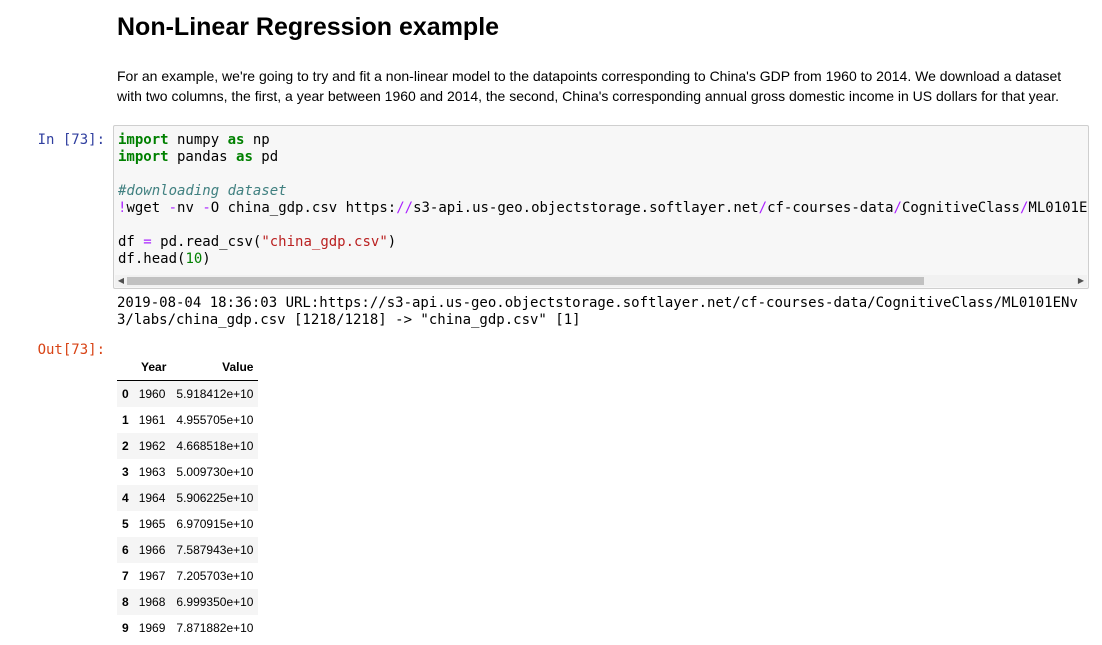  Describe the element at coordinates (152, 367) in the screenshot. I see `column-header-year: Year` at that location.